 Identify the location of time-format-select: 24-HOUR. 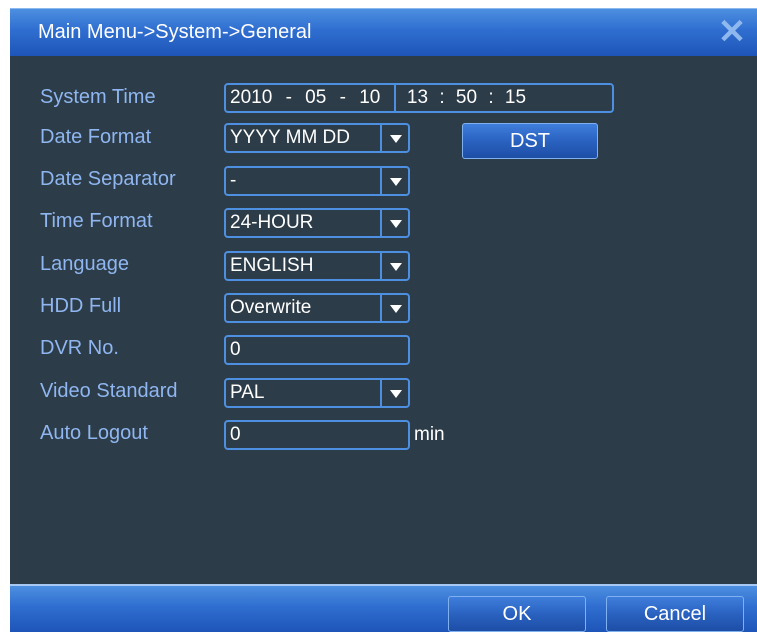
(317, 223).